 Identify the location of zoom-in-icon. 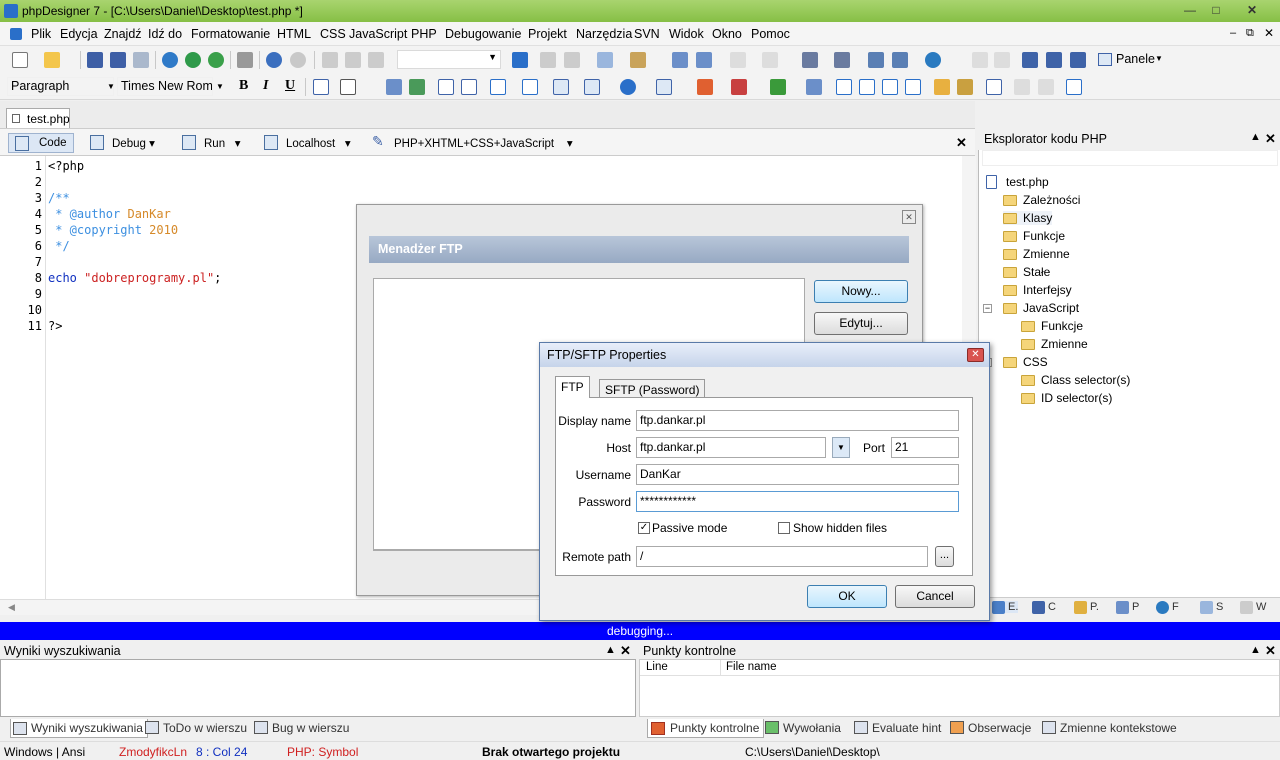
(980, 60).